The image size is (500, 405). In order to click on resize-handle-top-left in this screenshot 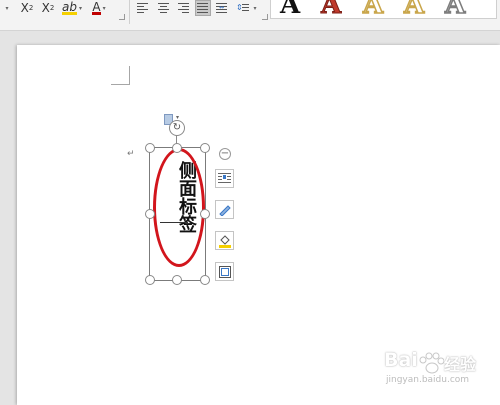, I will do `click(150, 148)`.